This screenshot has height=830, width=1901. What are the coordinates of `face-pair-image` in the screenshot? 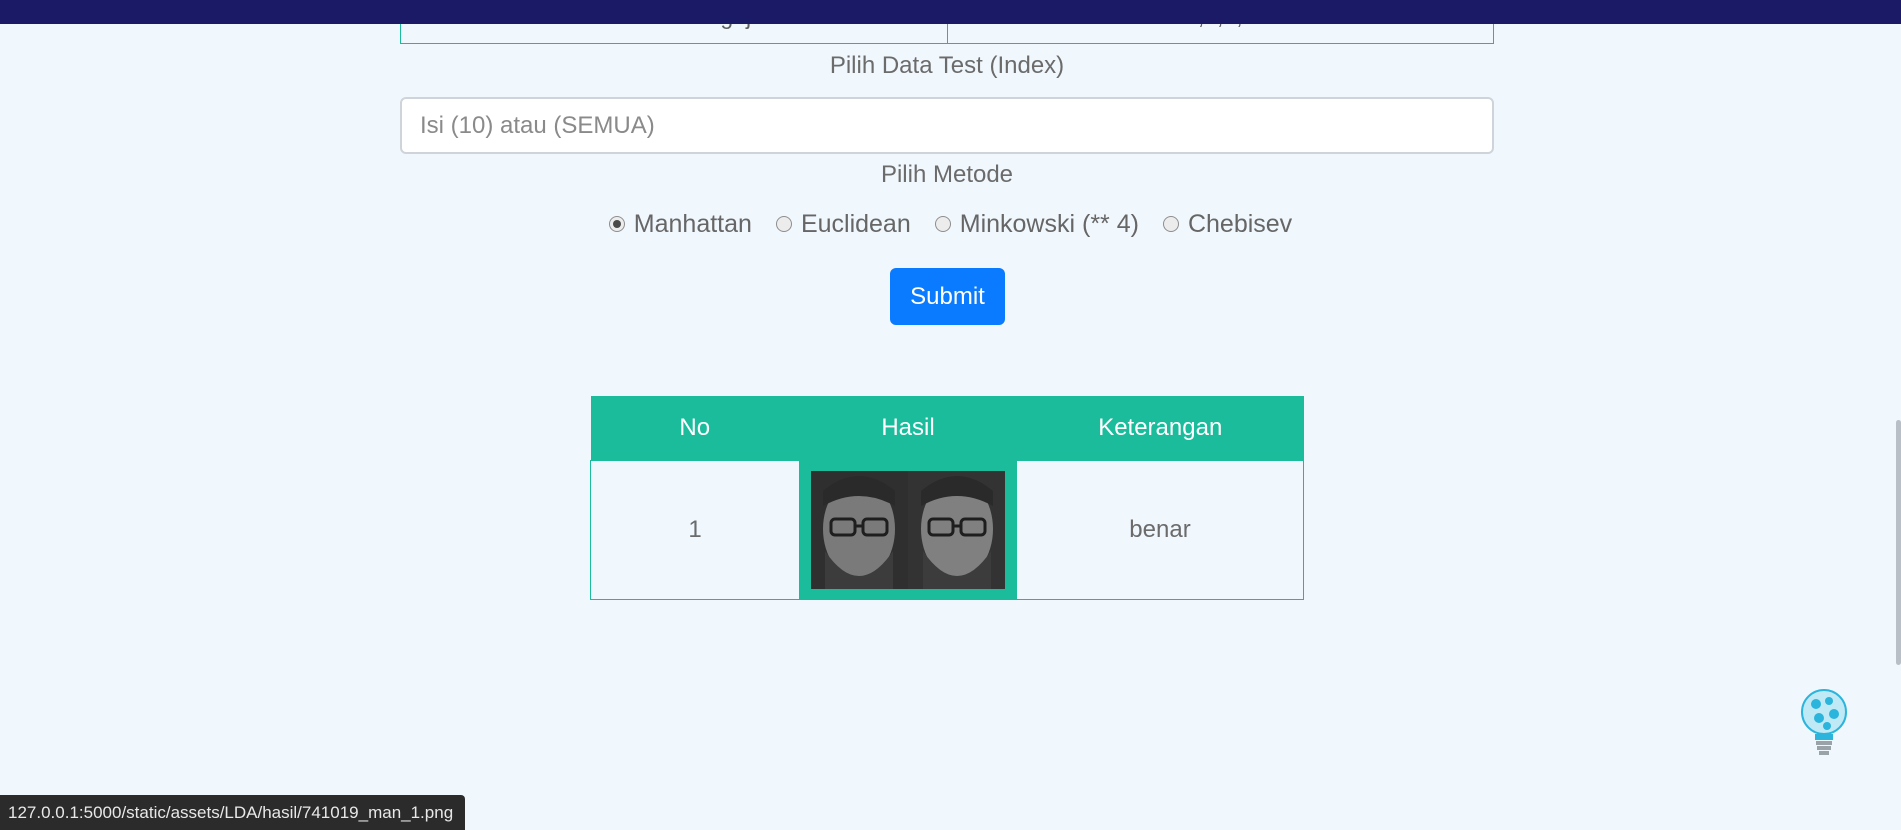 It's located at (908, 530).